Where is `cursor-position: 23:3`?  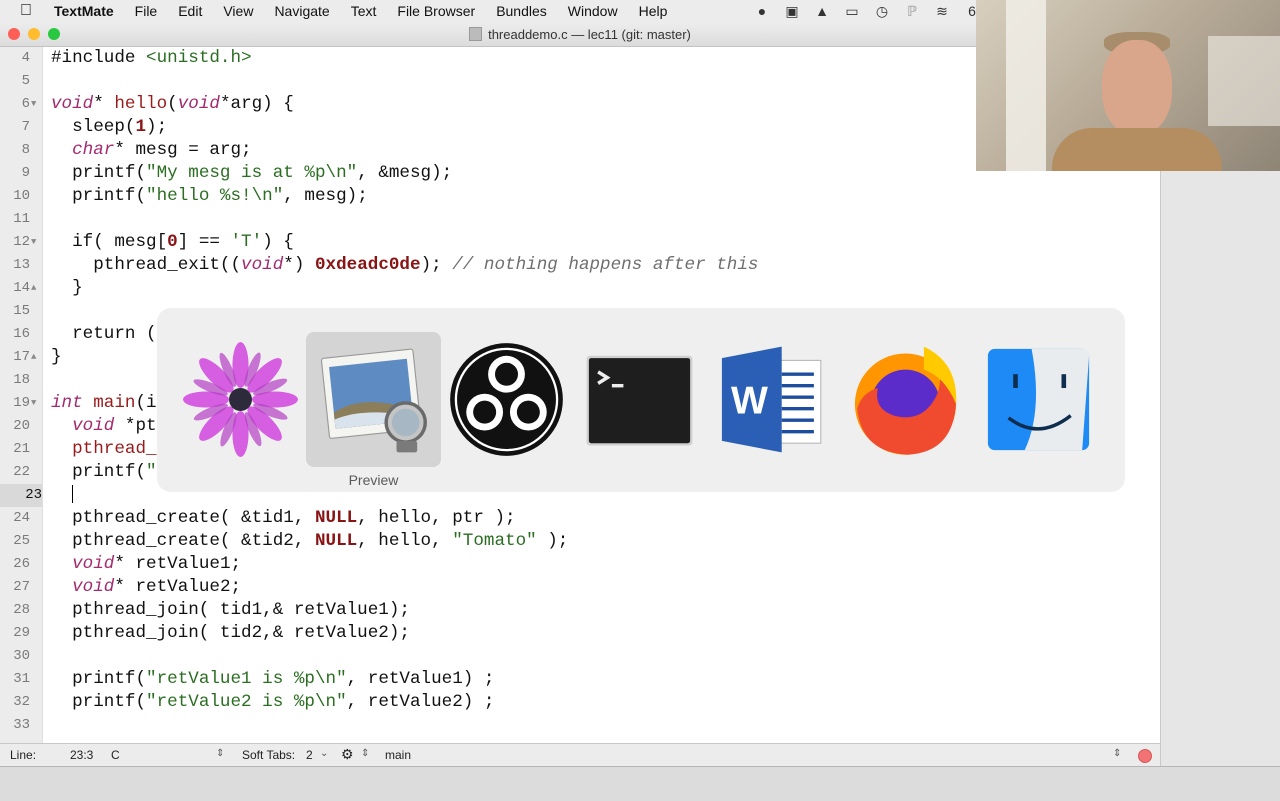
cursor-position: 23:3 is located at coordinates (81, 755).